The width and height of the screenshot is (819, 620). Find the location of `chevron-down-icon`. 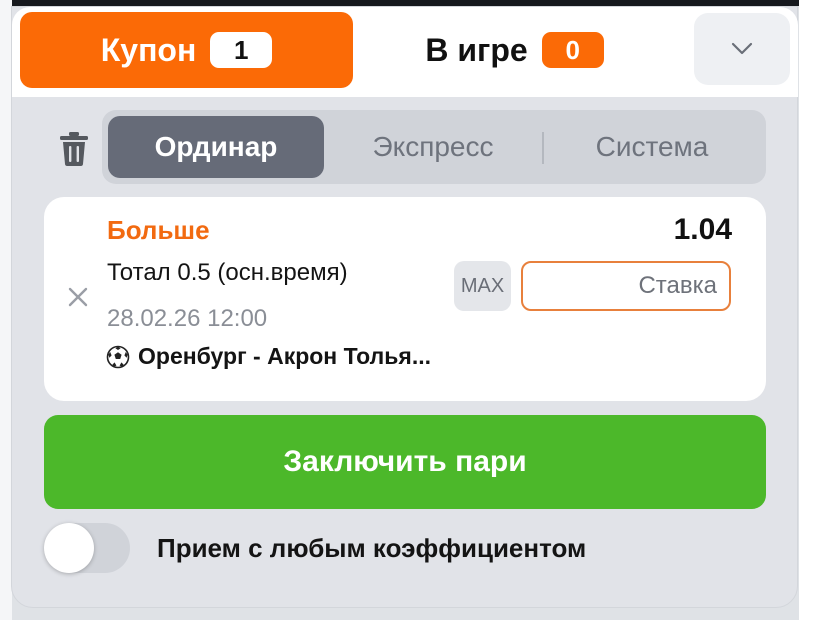

chevron-down-icon is located at coordinates (742, 48).